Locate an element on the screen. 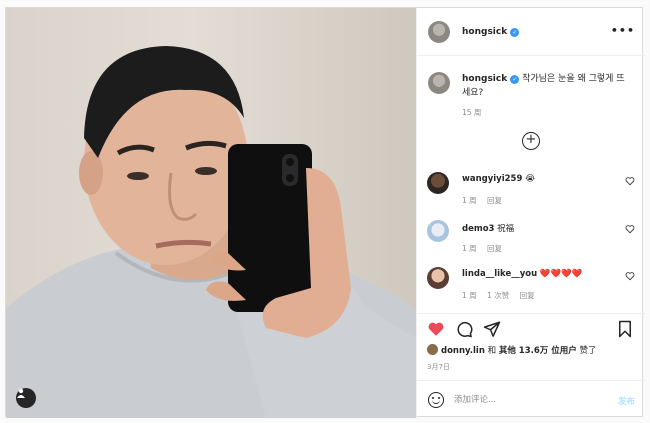  comment-item: demo3 祝福 1 周 回复 is located at coordinates (532, 238).